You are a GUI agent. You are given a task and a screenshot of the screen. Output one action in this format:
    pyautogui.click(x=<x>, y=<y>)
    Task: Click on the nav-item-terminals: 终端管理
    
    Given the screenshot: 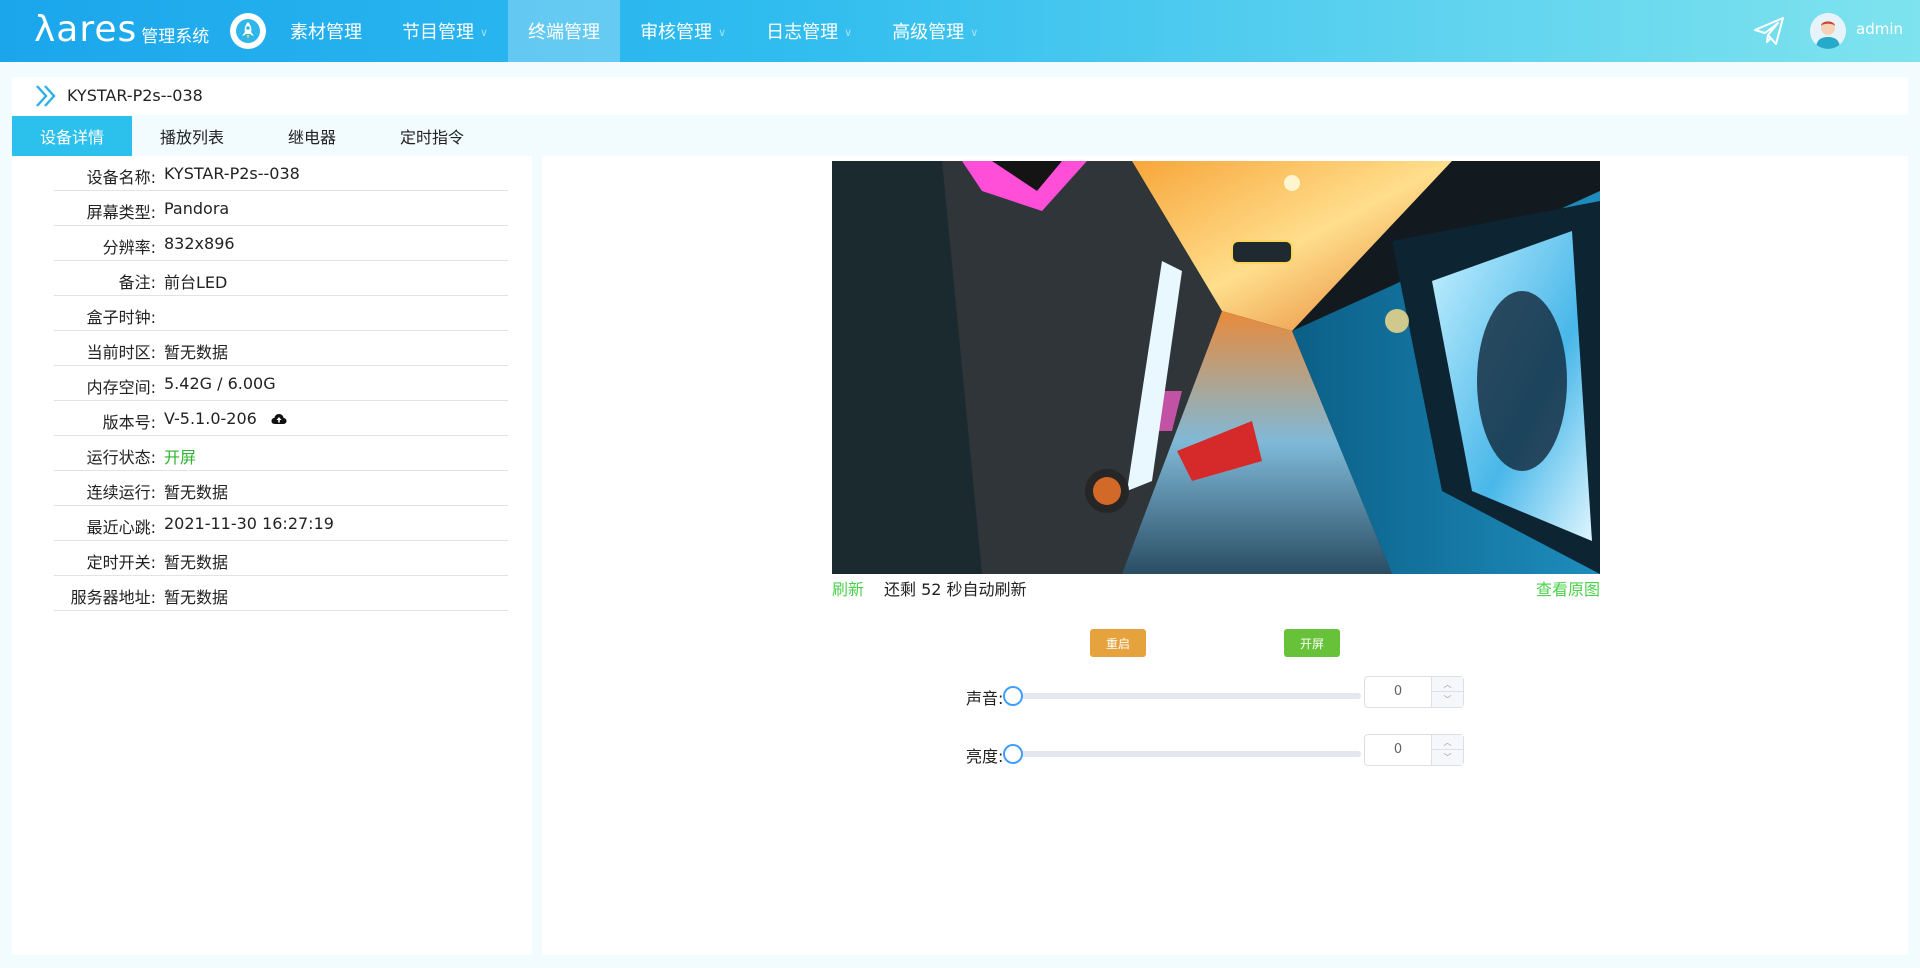 What is the action you would take?
    pyautogui.click(x=564, y=31)
    